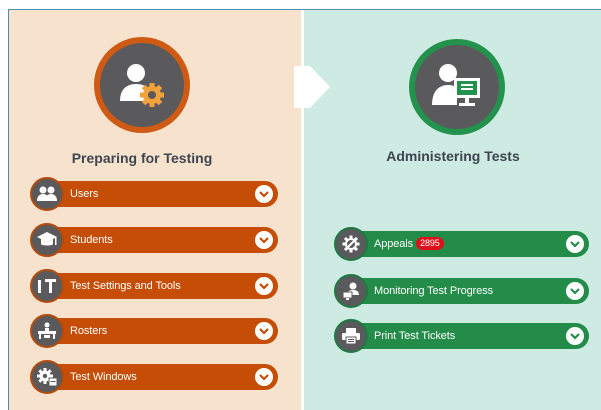 Image resolution: width=601 pixels, height=410 pixels. I want to click on gear-calendar-icon, so click(47, 377).